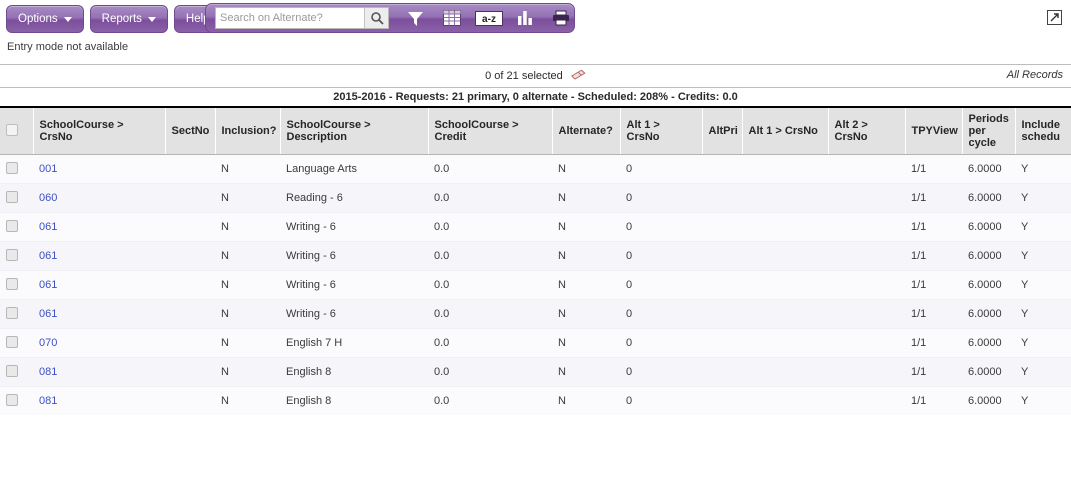 The width and height of the screenshot is (1071, 500). What do you see at coordinates (128, 19) in the screenshot?
I see `reports-menu-button: Reports` at bounding box center [128, 19].